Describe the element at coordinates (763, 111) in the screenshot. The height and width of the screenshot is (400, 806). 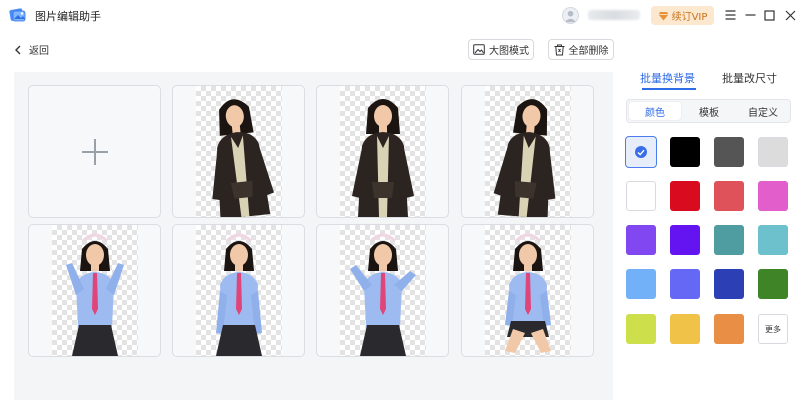
I see `subtab-custom: 自定义` at that location.